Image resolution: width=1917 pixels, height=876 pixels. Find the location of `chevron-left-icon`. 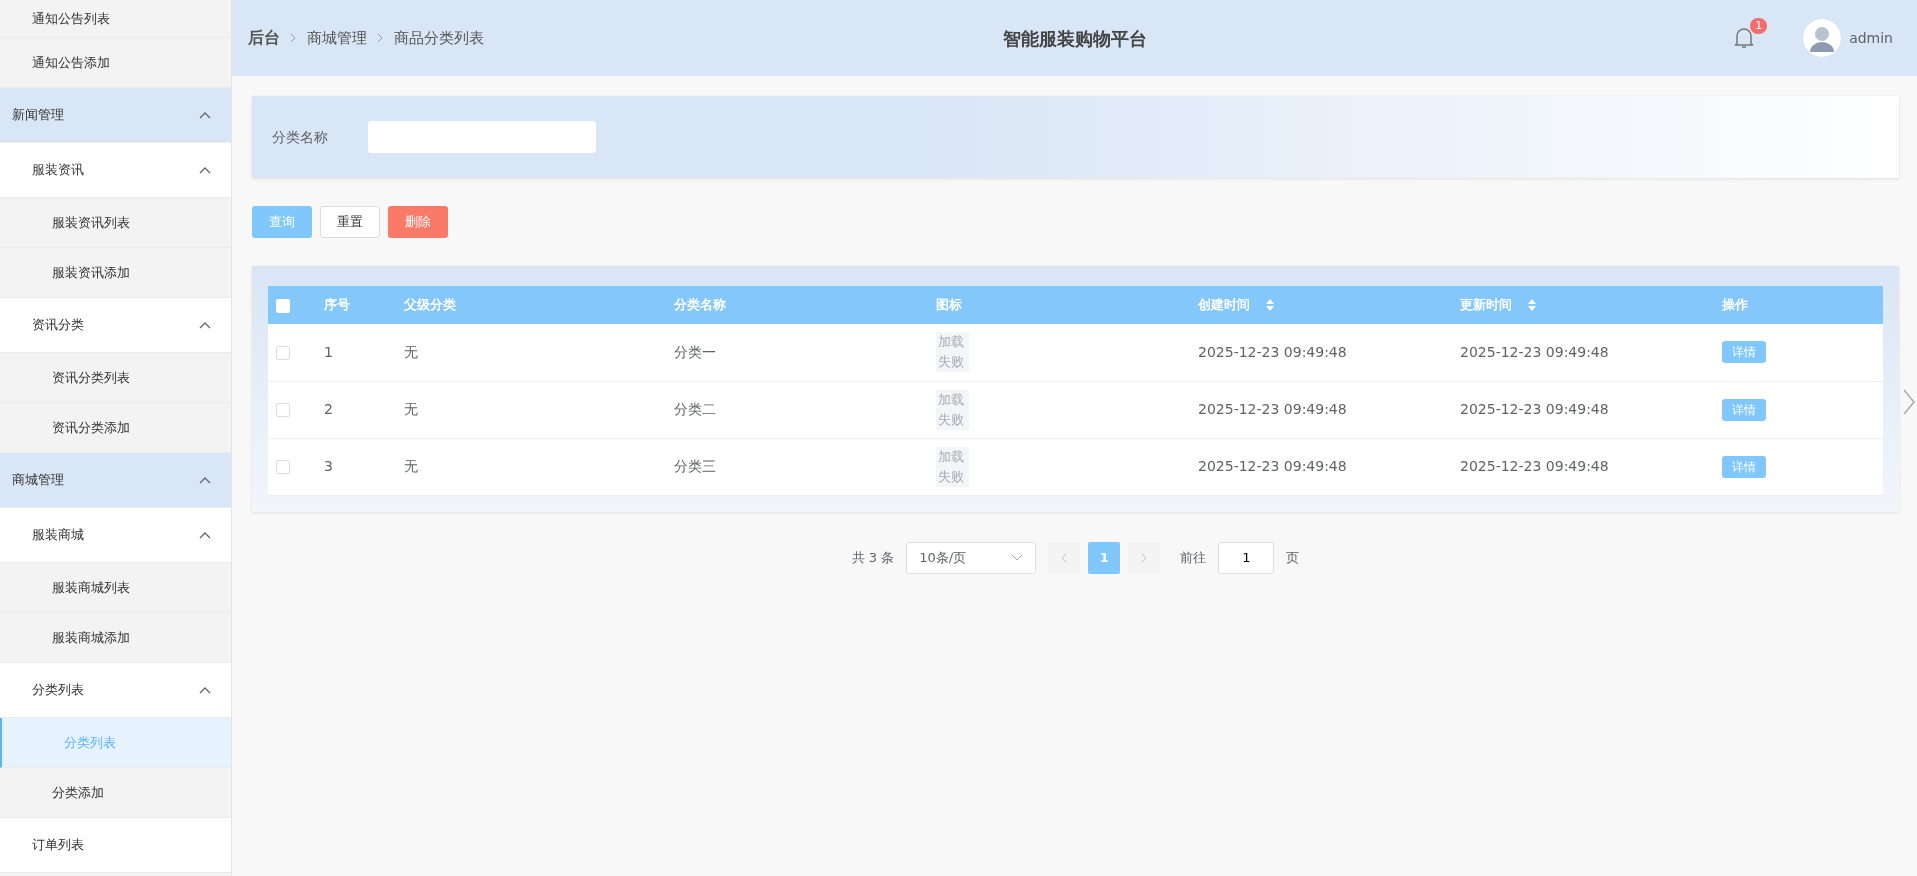

chevron-left-icon is located at coordinates (1064, 557).